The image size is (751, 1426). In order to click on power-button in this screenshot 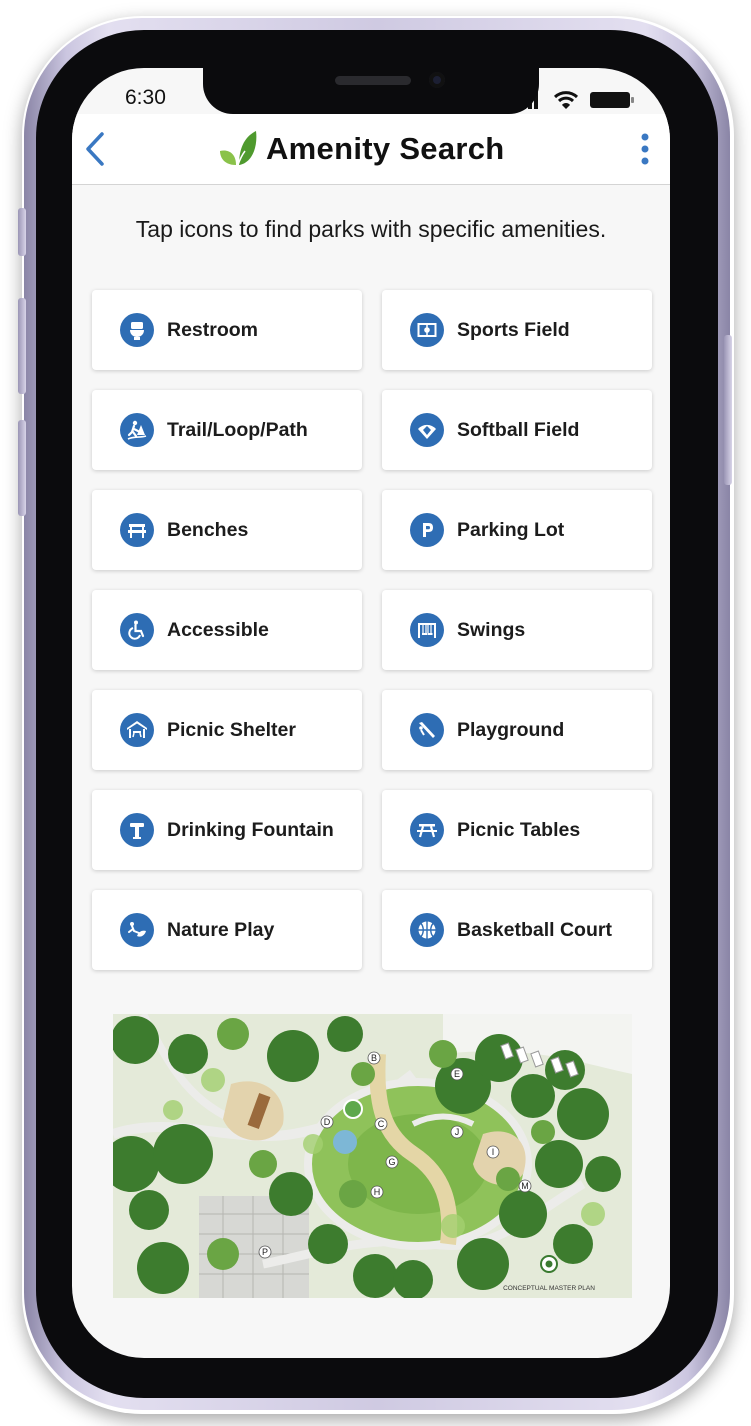, I will do `click(728, 410)`.